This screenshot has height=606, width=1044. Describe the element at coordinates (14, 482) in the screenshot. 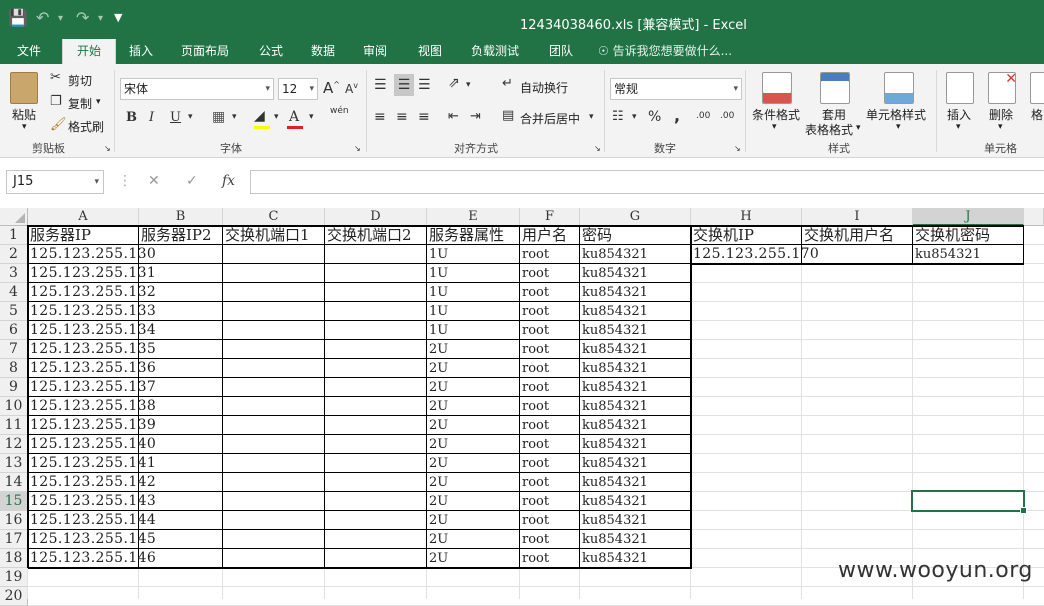

I see `row-header-14: 14` at that location.